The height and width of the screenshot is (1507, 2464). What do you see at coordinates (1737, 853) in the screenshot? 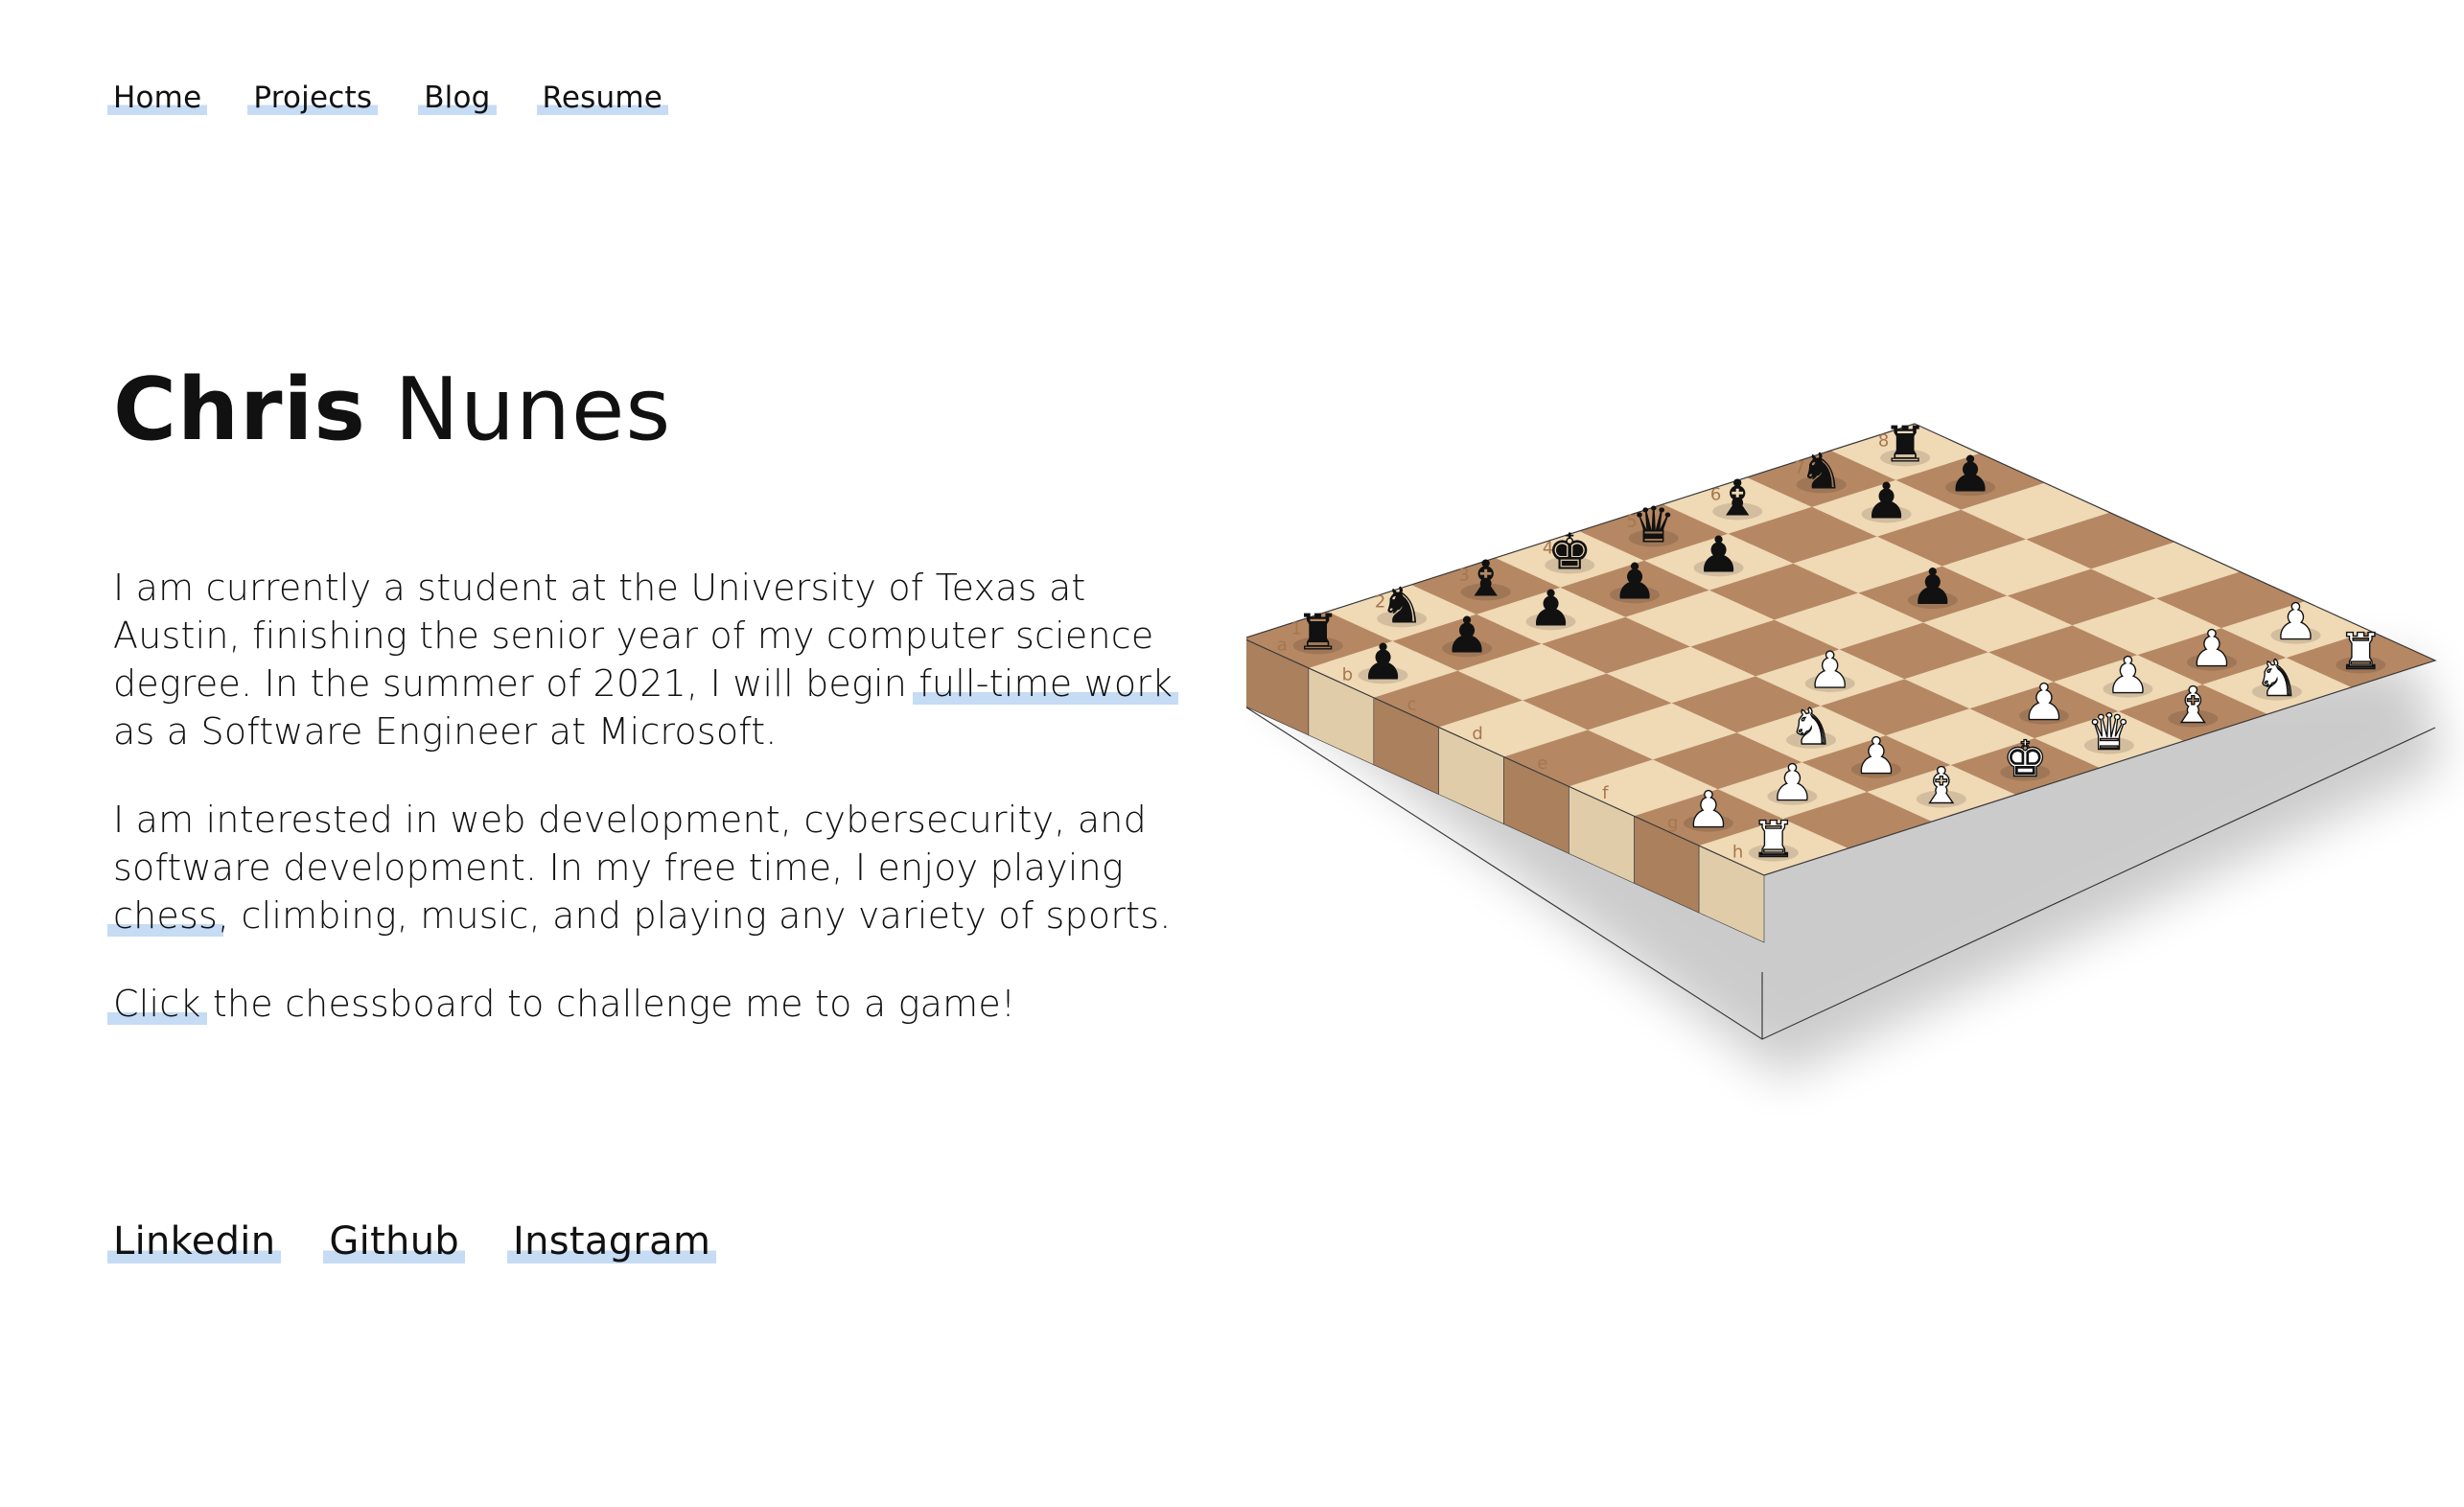
I see `file-label: h` at bounding box center [1737, 853].